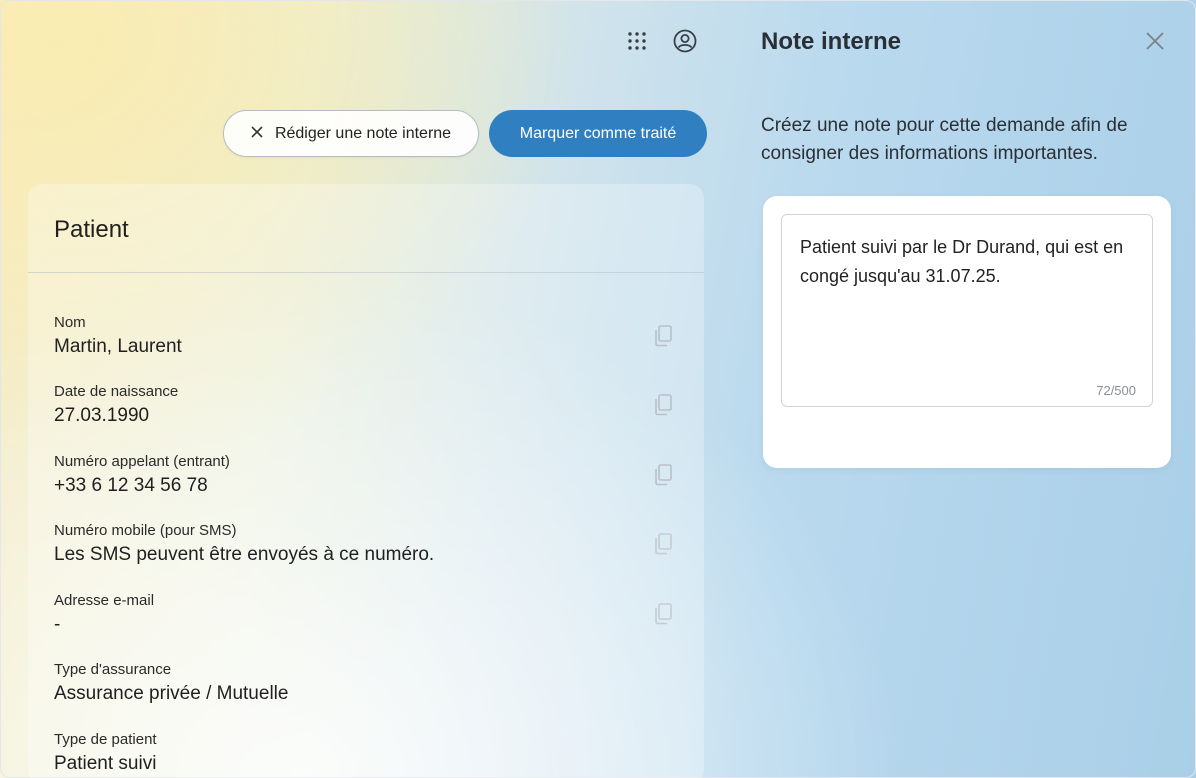 The image size is (1196, 778). I want to click on field-label: Adresse e-mail, so click(104, 600).